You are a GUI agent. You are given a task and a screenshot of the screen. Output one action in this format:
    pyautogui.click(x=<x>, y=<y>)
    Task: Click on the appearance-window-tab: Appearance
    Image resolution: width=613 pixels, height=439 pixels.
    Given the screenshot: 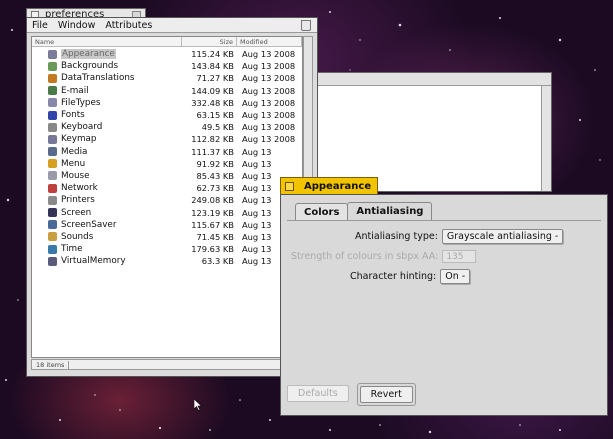 What is the action you would take?
    pyautogui.click(x=329, y=186)
    